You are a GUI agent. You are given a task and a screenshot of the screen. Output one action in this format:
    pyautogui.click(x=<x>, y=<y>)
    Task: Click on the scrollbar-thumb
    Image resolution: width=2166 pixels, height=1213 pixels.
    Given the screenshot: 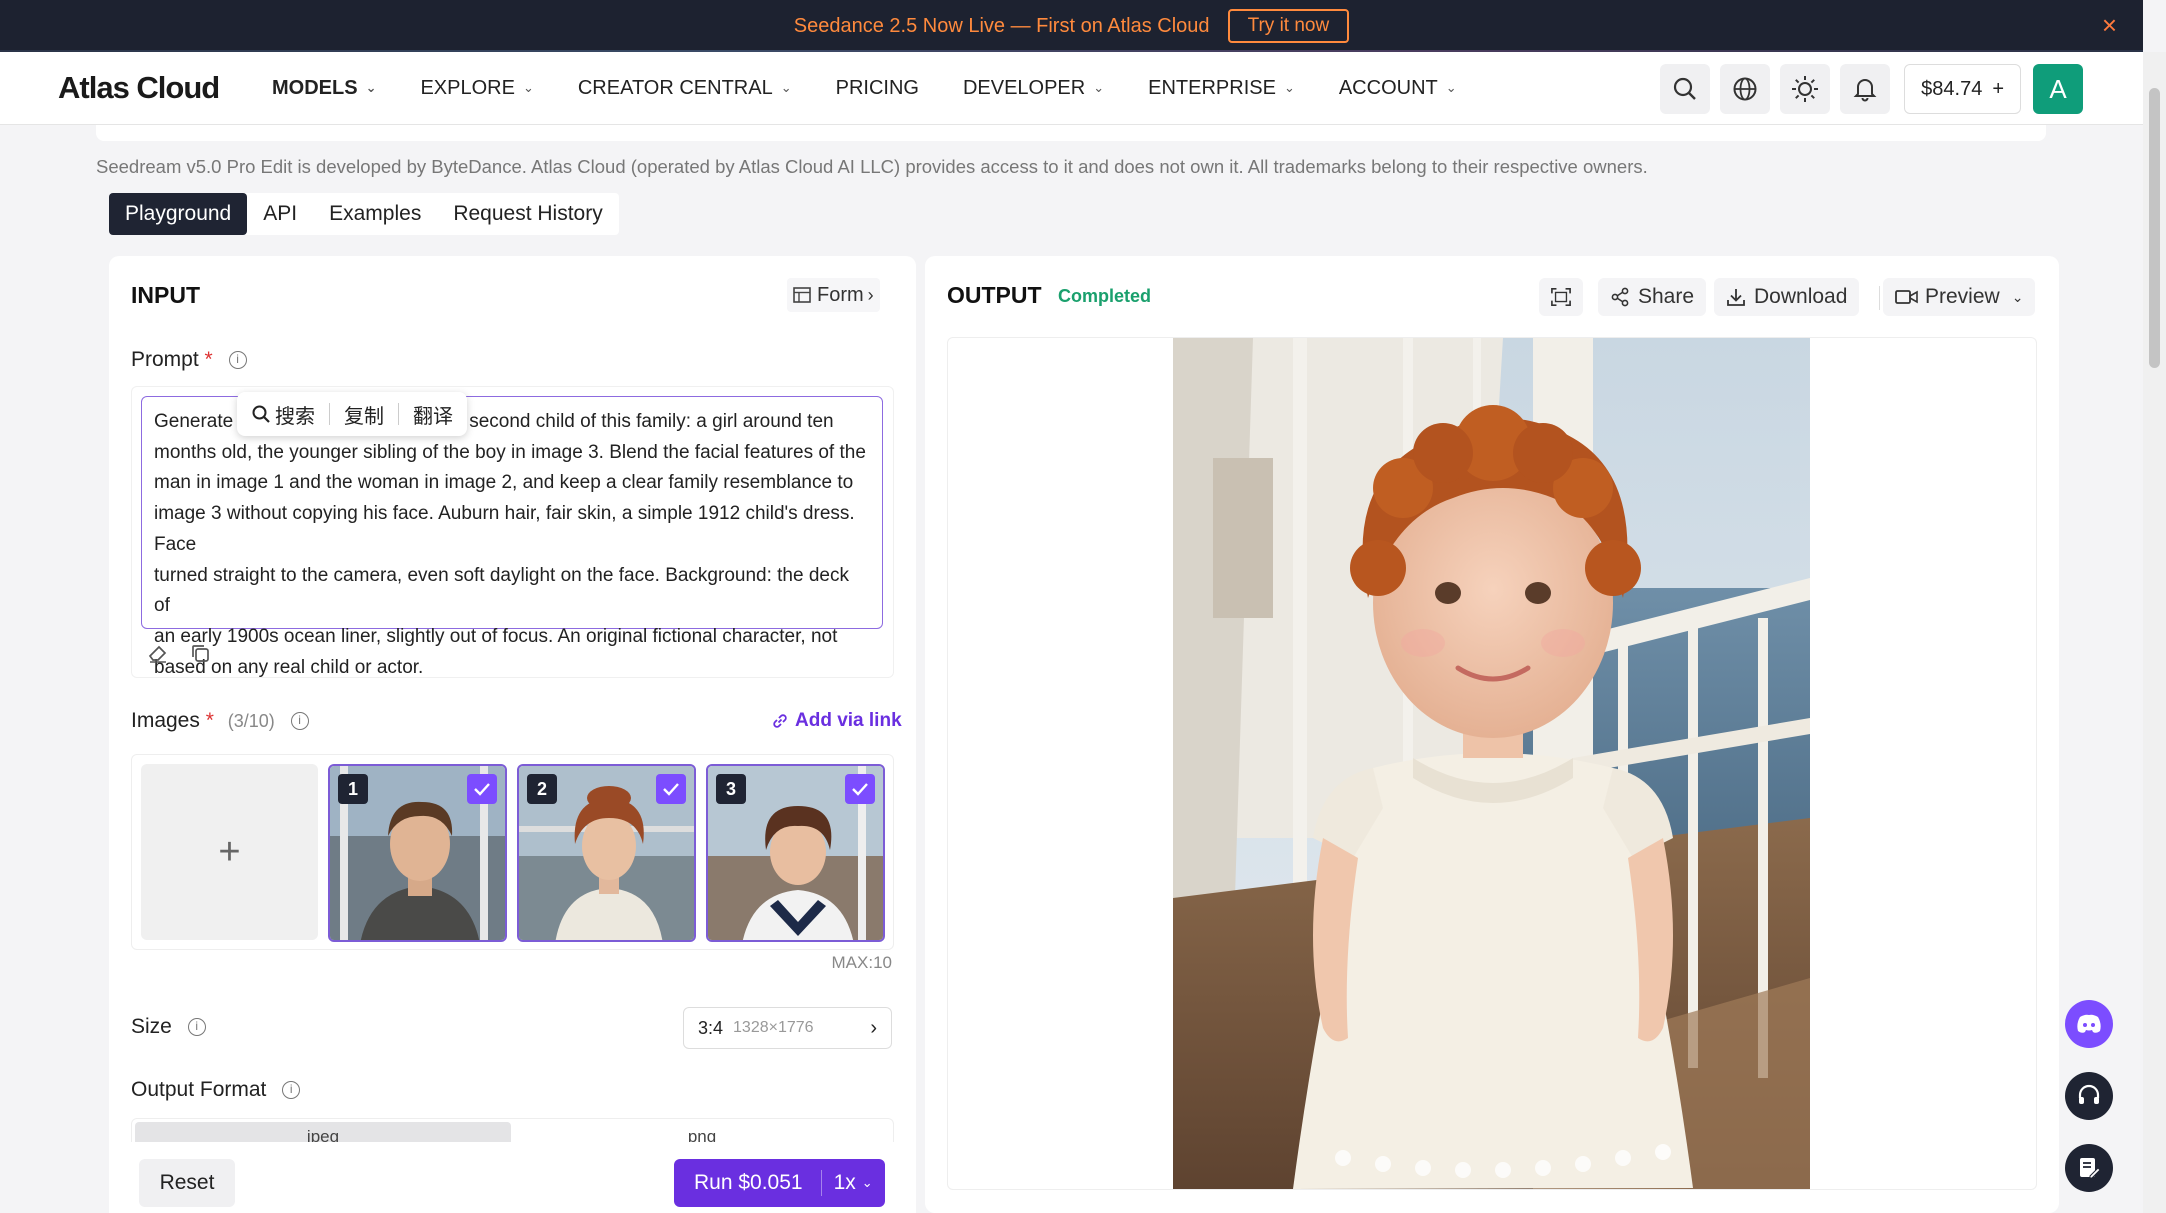 What is the action you would take?
    pyautogui.click(x=2154, y=228)
    